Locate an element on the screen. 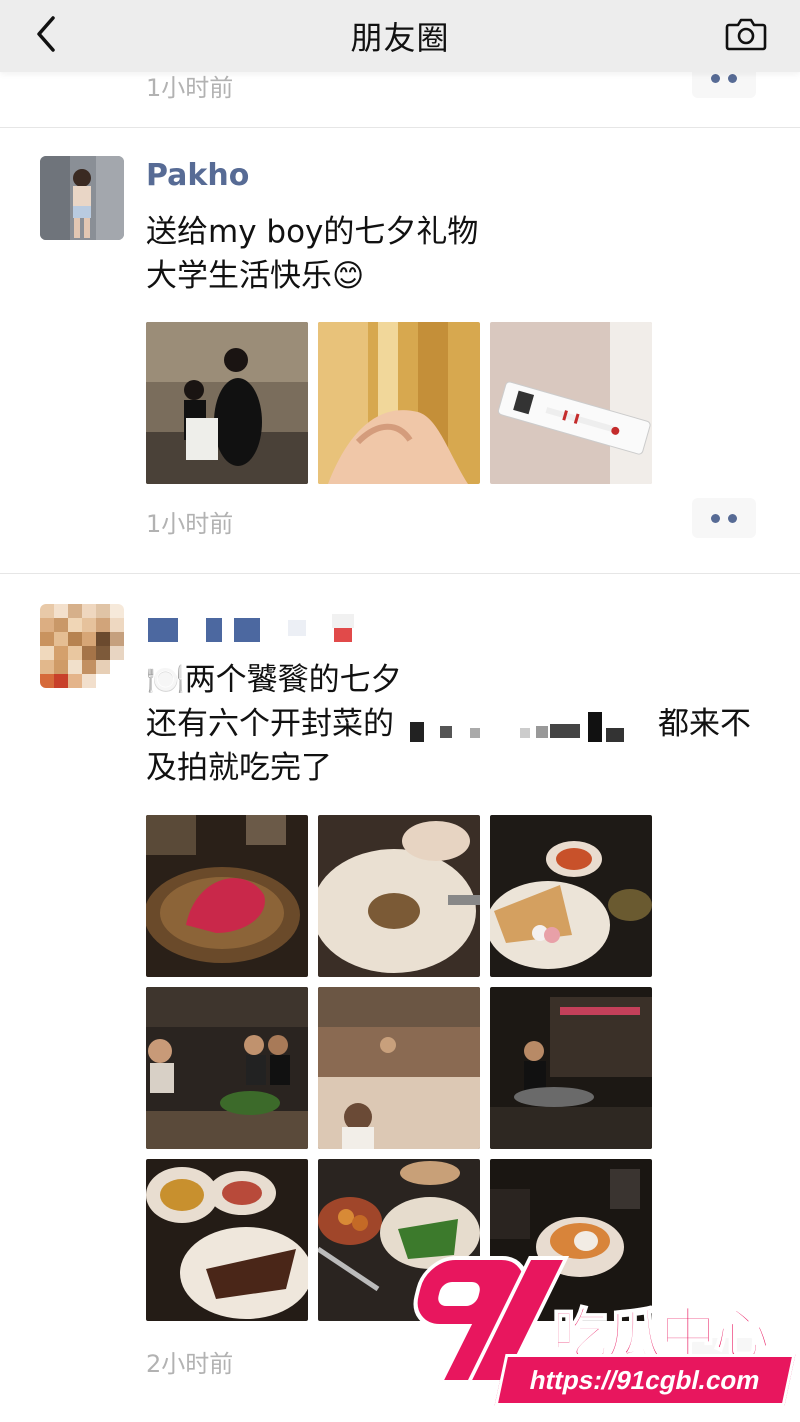 This screenshot has height=1422, width=800. page-title: 朋友圈 is located at coordinates (400, 38).